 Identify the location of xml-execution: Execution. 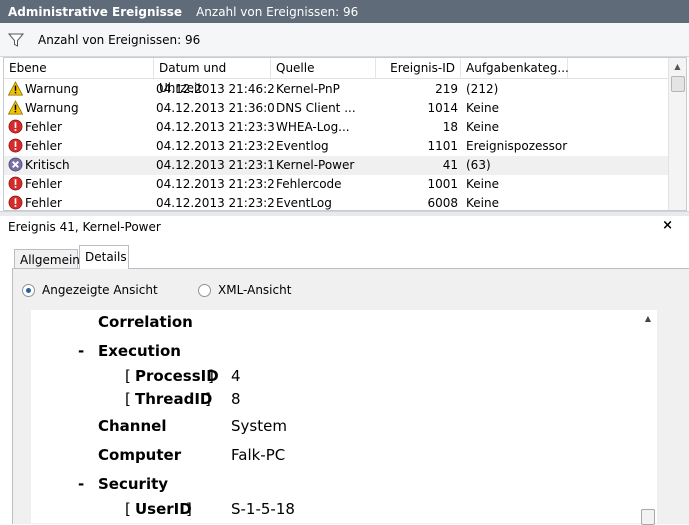
(139, 351).